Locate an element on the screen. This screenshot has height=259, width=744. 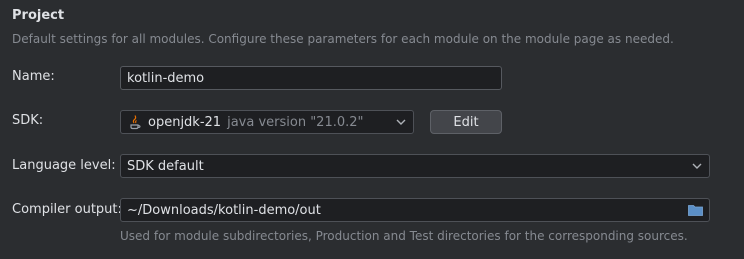
language-level-dropdown: SDK default is located at coordinates (415, 166).